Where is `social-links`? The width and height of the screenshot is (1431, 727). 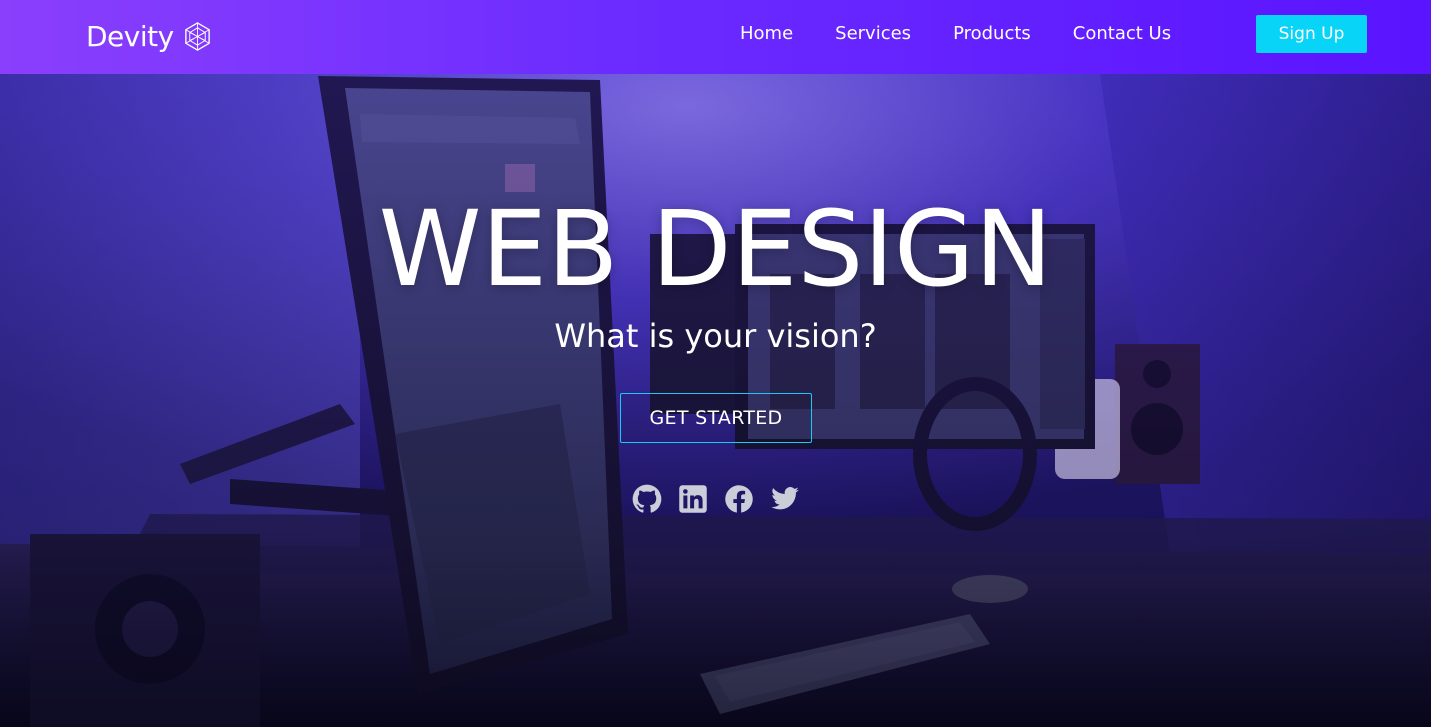 social-links is located at coordinates (716, 499).